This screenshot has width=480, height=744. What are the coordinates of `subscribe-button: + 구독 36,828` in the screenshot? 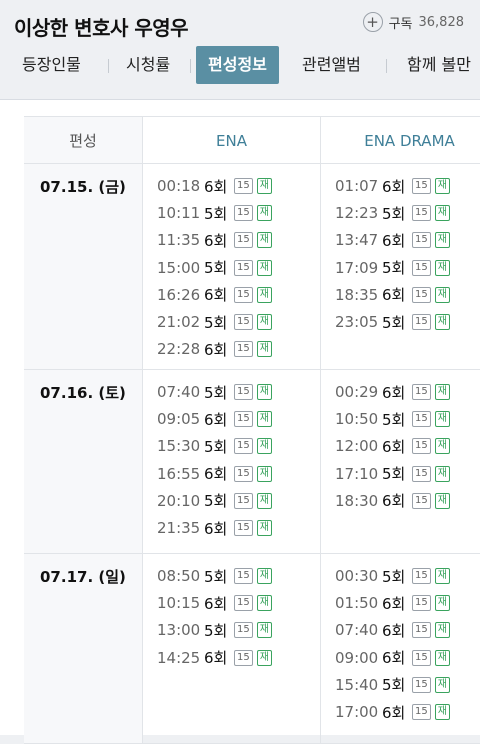 It's located at (413, 22).